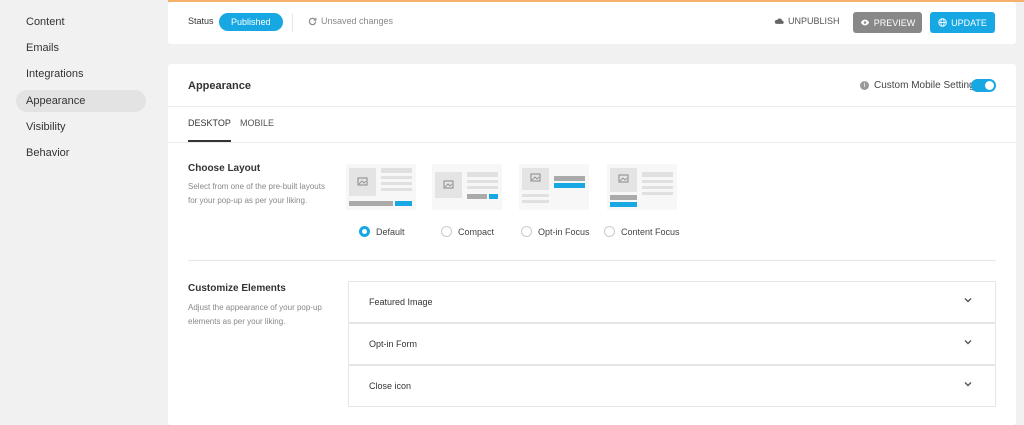 The height and width of the screenshot is (425, 1024). Describe the element at coordinates (81, 74) in the screenshot. I see `sidebar-item-integrations: Integrations` at that location.